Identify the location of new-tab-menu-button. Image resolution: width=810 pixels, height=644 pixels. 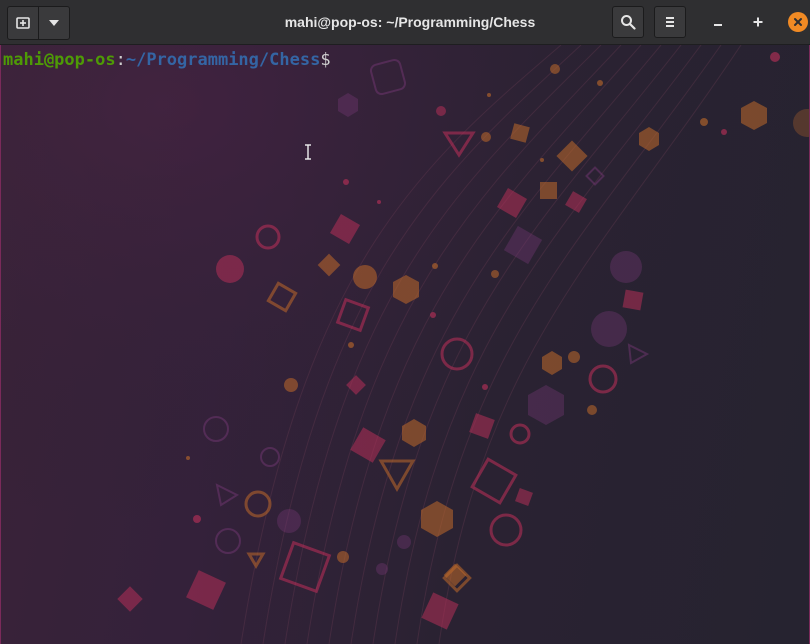
(53, 23).